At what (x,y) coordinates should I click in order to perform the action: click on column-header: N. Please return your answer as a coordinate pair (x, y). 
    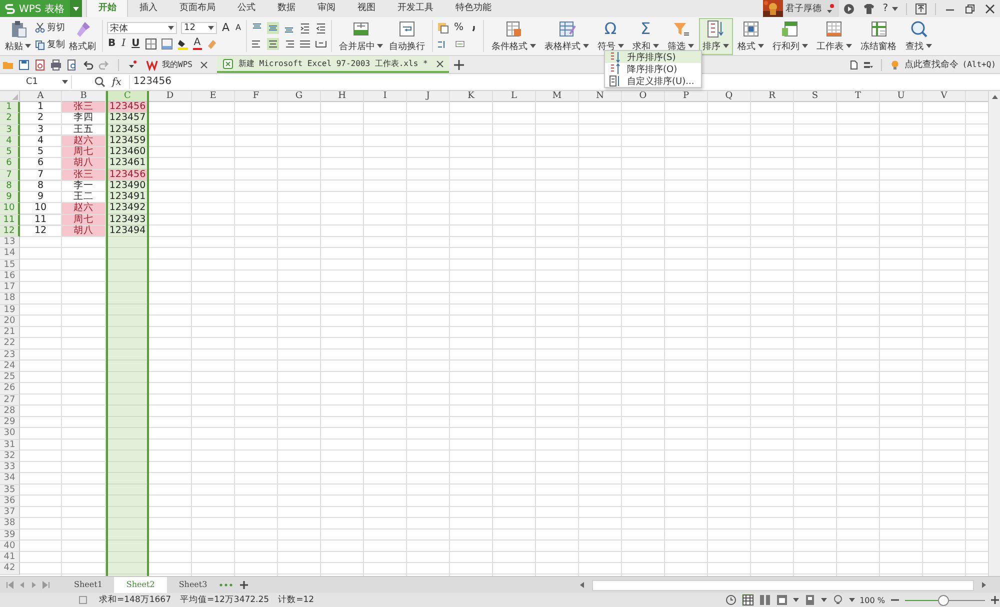
    Looking at the image, I should click on (600, 96).